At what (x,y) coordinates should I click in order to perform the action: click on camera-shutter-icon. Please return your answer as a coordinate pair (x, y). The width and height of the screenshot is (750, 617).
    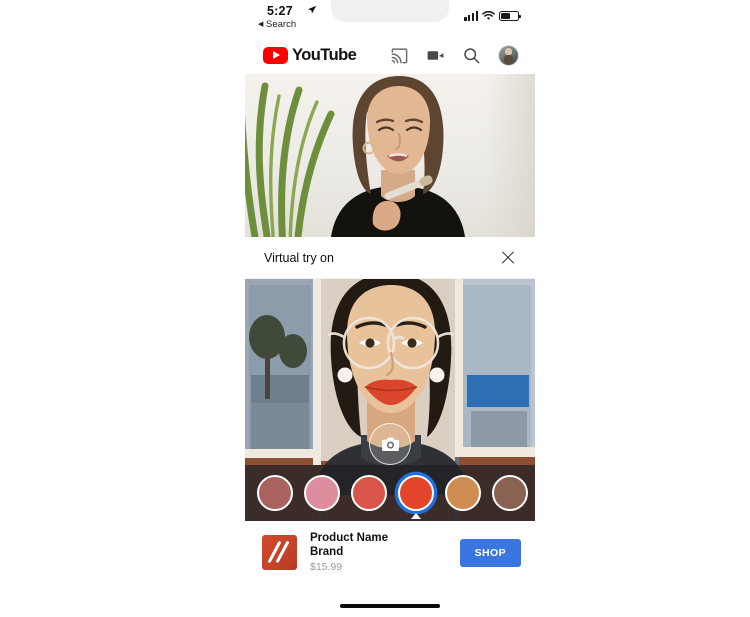
    Looking at the image, I should click on (390, 444).